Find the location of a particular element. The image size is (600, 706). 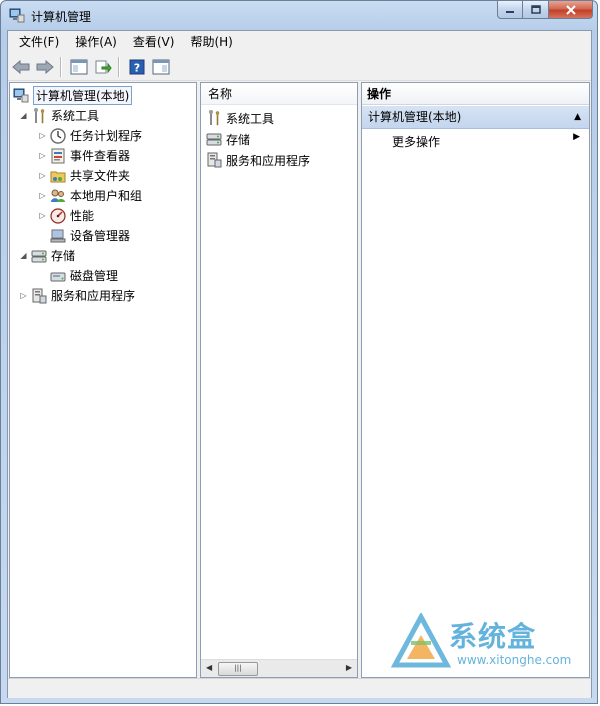

horizontal-scrollbar: ◀ ||| ▶ is located at coordinates (279, 668).